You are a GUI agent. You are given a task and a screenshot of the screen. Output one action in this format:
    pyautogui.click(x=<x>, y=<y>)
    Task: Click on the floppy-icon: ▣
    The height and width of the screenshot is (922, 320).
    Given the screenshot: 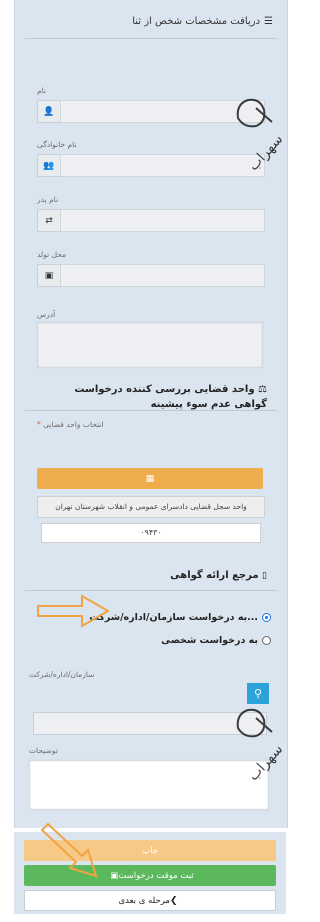 What is the action you would take?
    pyautogui.click(x=114, y=875)
    